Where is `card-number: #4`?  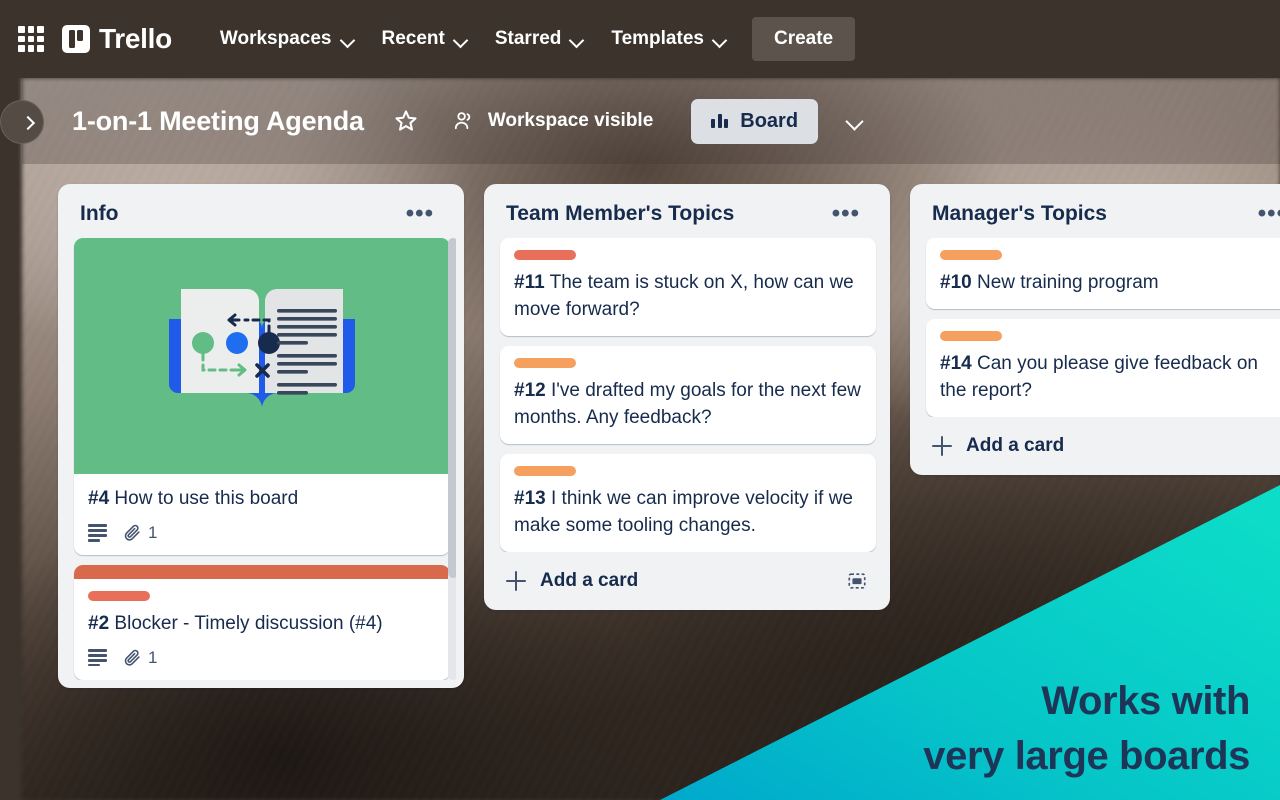 card-number: #4 is located at coordinates (99, 498).